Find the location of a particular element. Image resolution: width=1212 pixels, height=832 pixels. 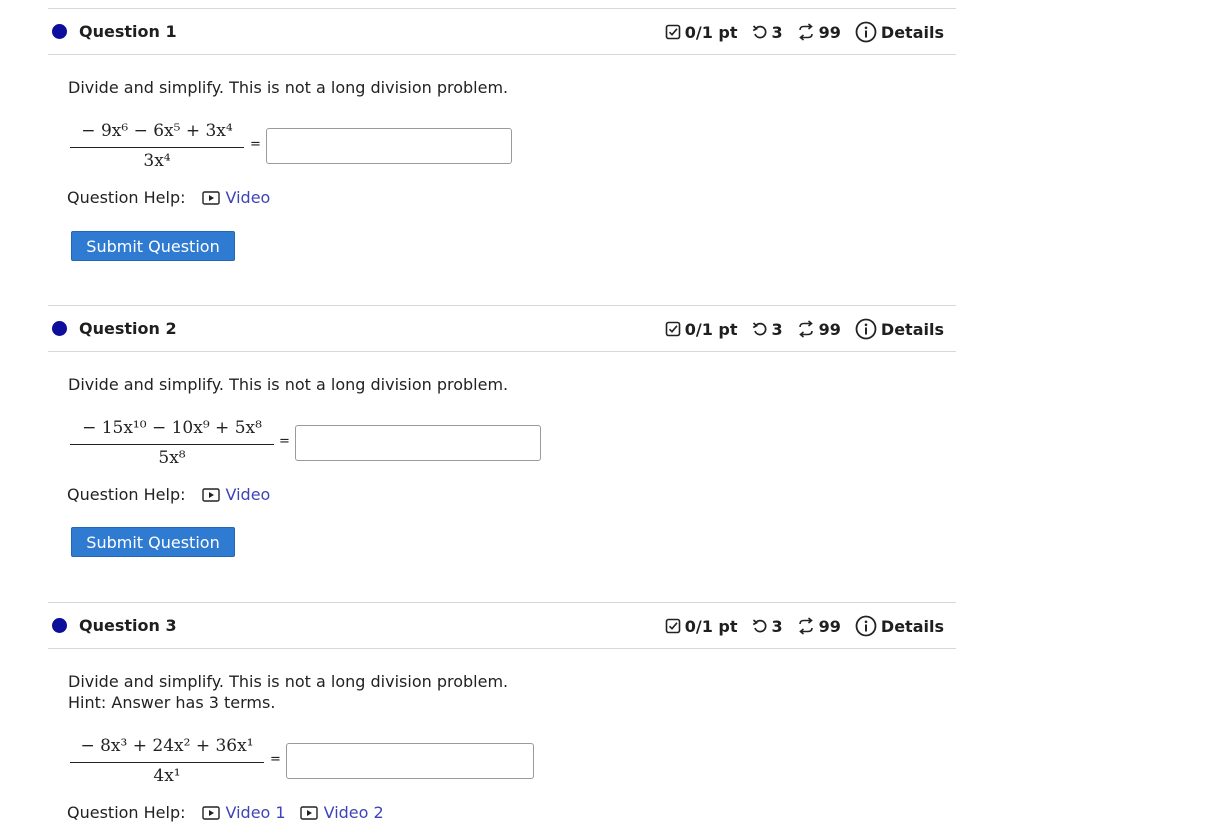

fraction-denominator: 5x⁸ is located at coordinates (172, 458).